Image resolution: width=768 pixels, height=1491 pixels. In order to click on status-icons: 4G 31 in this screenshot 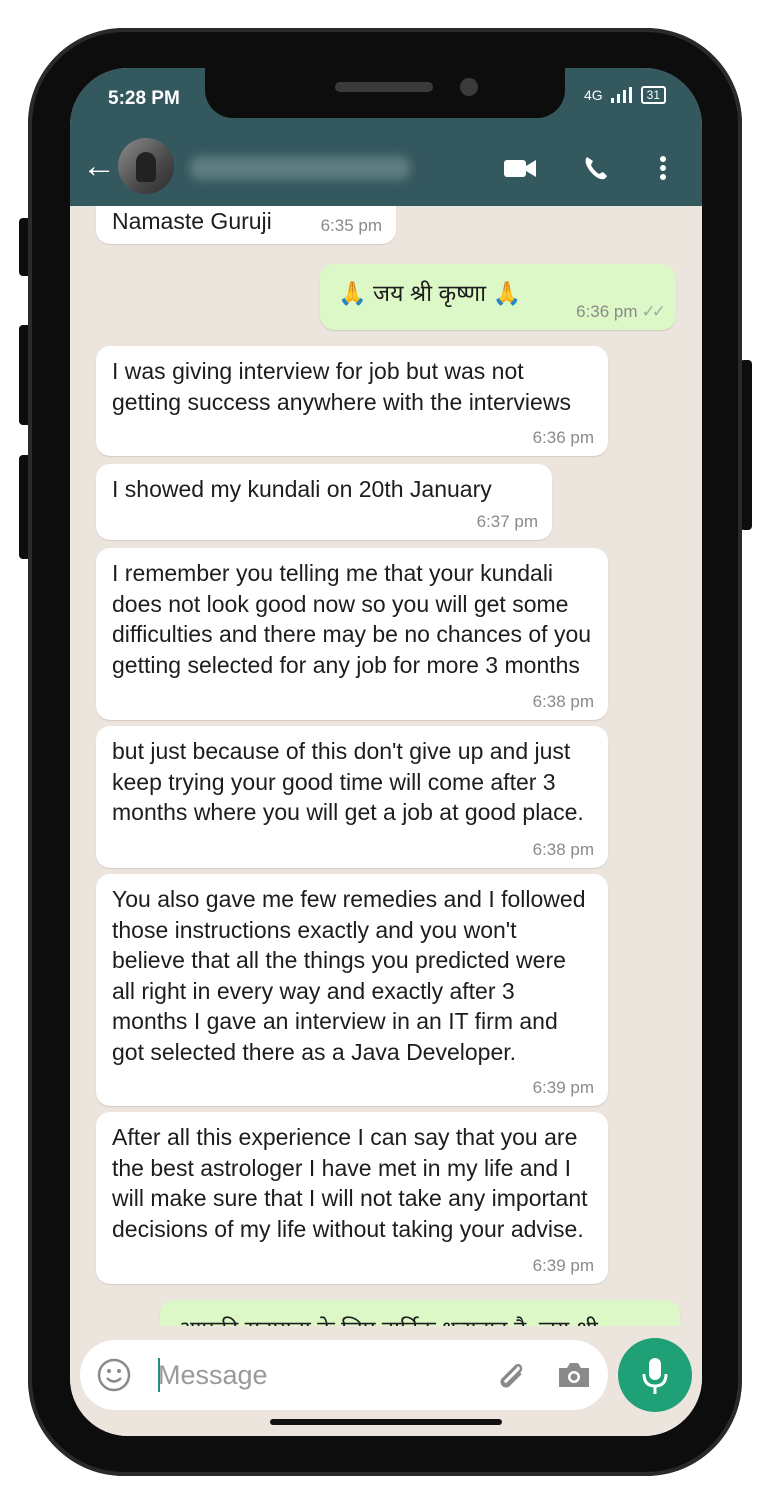, I will do `click(625, 95)`.